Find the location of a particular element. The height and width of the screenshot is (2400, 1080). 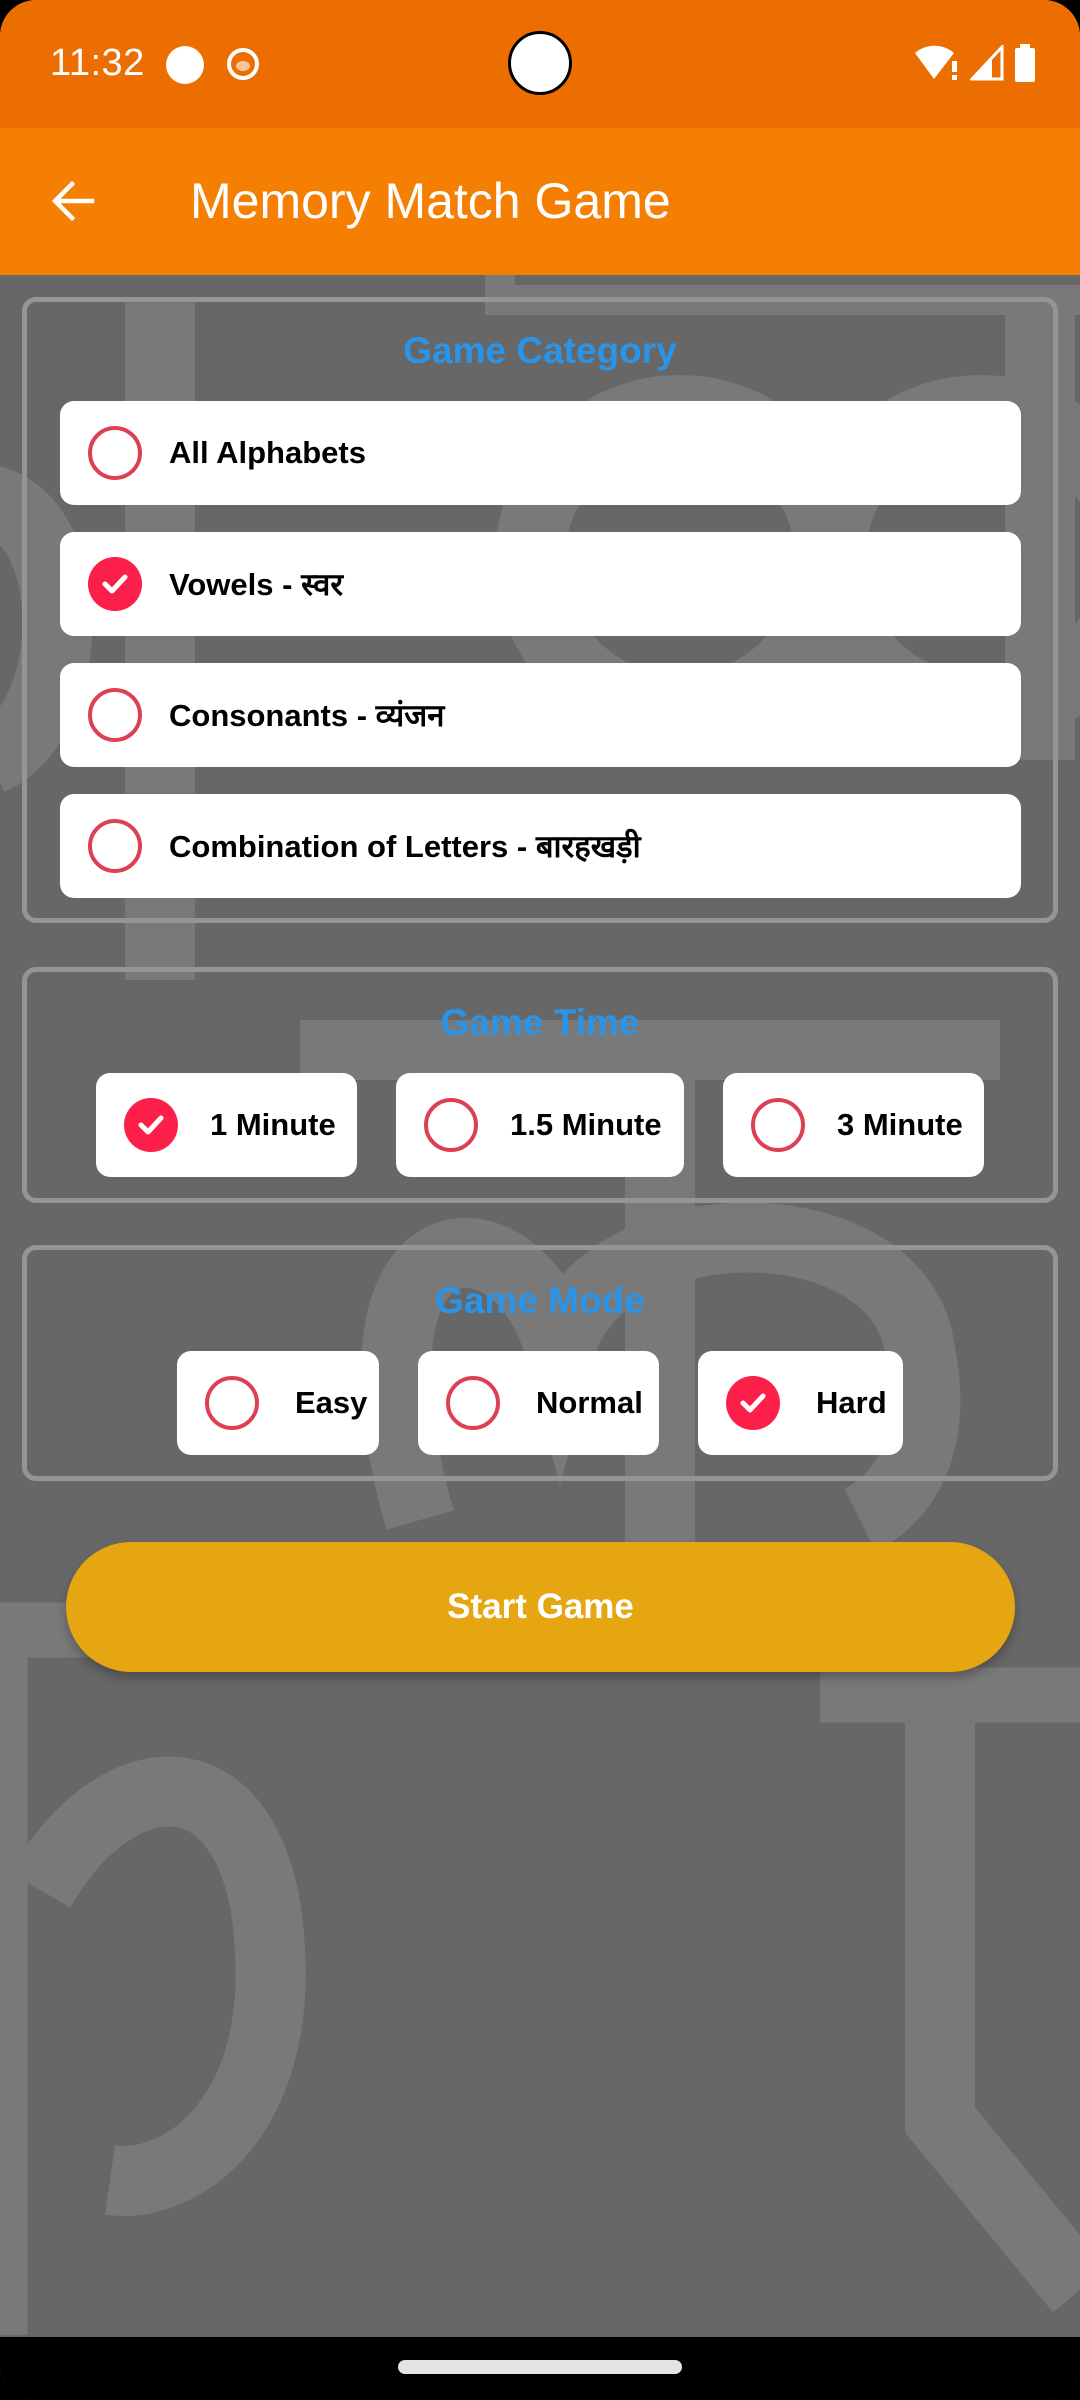

back-button is located at coordinates (73, 201).